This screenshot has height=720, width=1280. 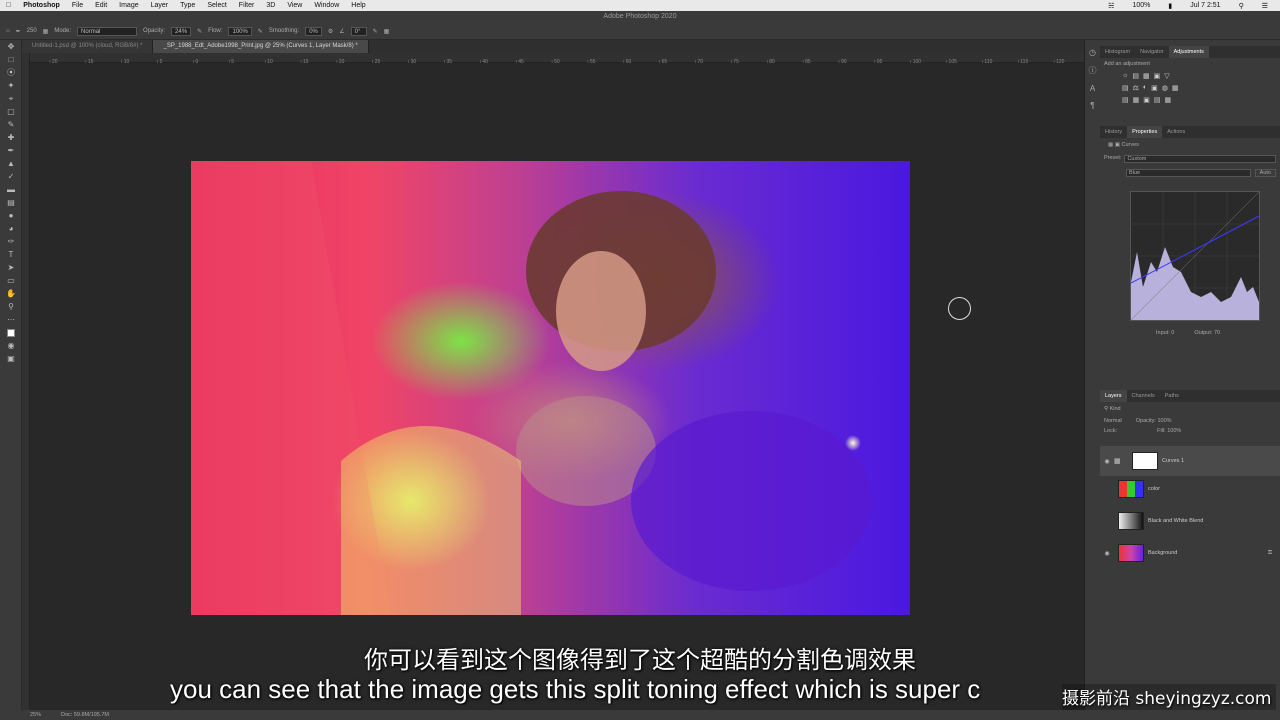 I want to click on pen-tool-icon: ✑, so click(x=11, y=241).